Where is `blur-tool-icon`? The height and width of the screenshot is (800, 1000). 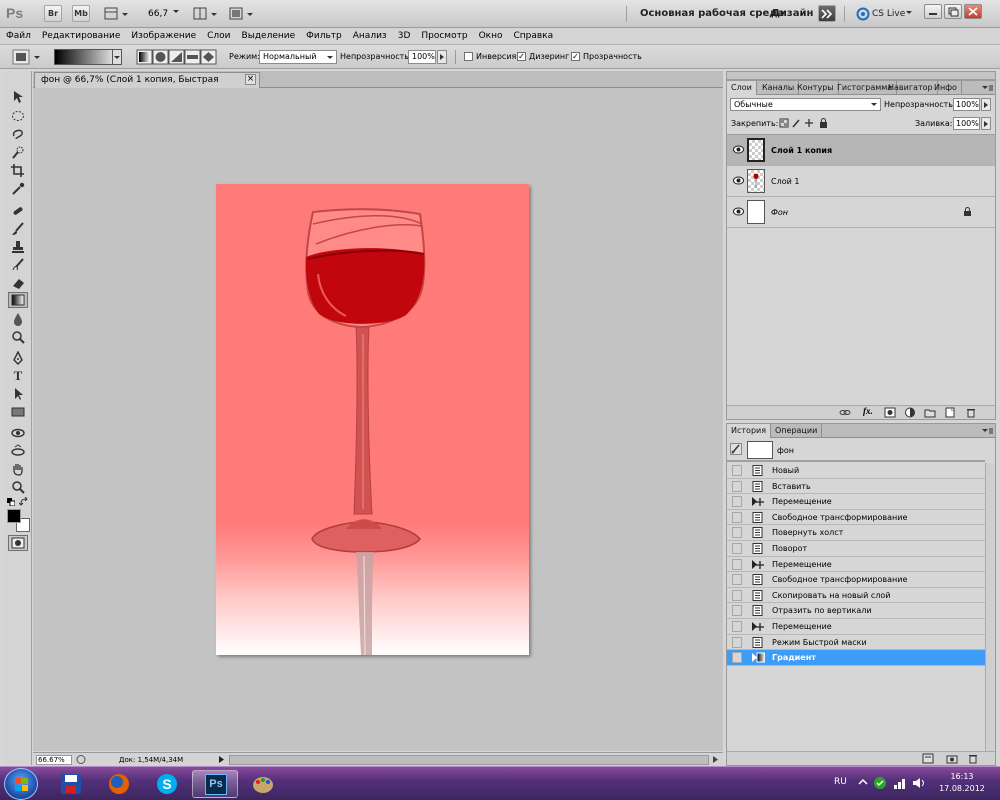
blur-tool-icon is located at coordinates (18, 319).